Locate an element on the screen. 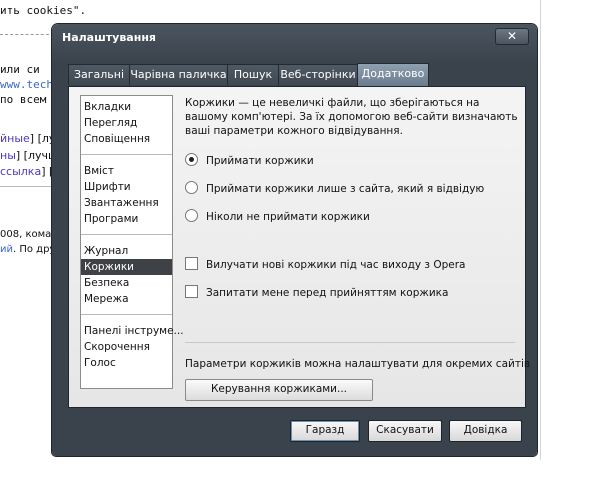 This screenshot has height=480, width=600. radio-label: Приймати коржики is located at coordinates (260, 161).